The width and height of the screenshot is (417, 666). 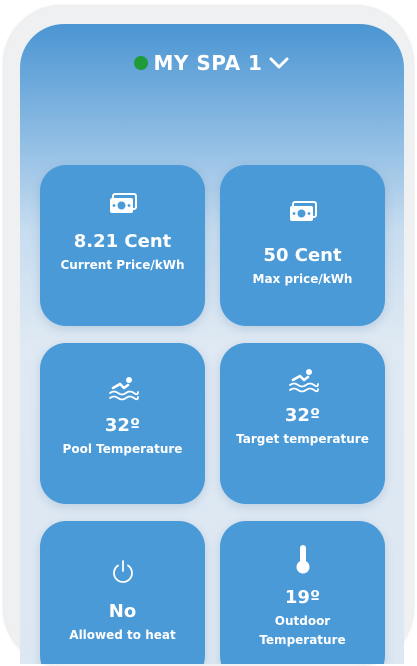 What do you see at coordinates (302, 630) in the screenshot?
I see `outdoor-temperature-label: Outdoor Temperature` at bounding box center [302, 630].